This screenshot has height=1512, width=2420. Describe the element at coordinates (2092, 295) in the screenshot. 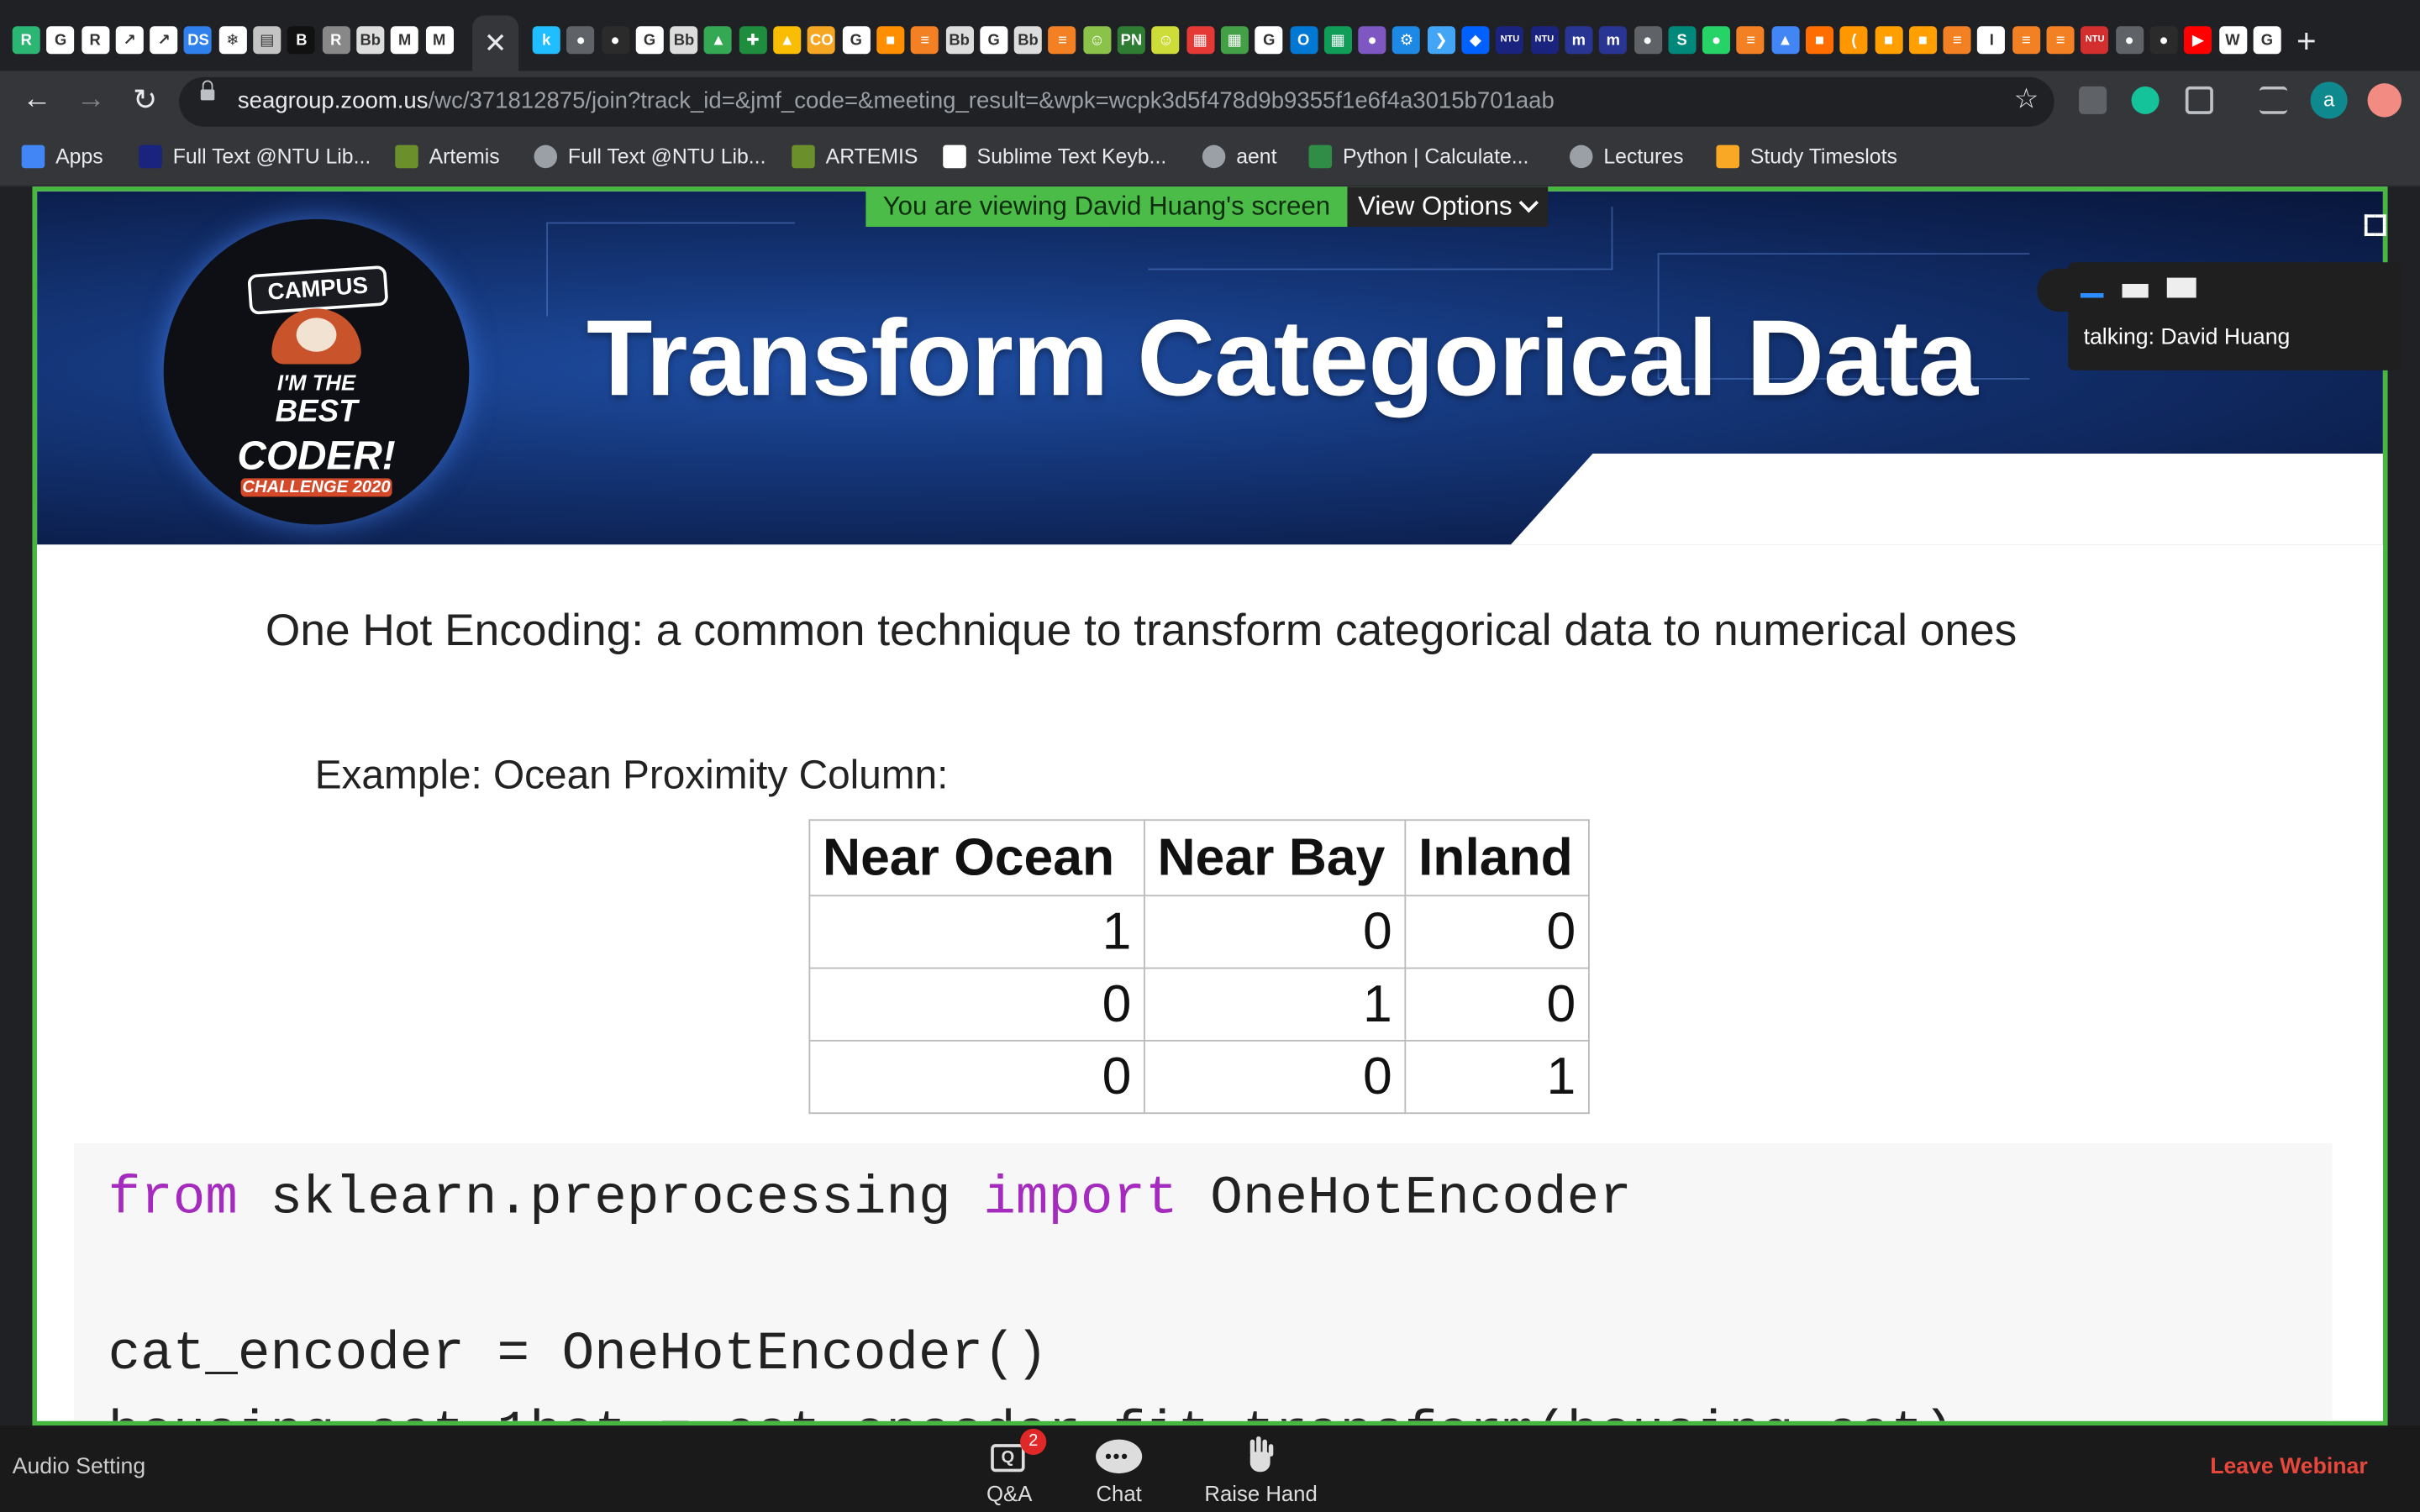

I see `minimize-video-icon` at that location.